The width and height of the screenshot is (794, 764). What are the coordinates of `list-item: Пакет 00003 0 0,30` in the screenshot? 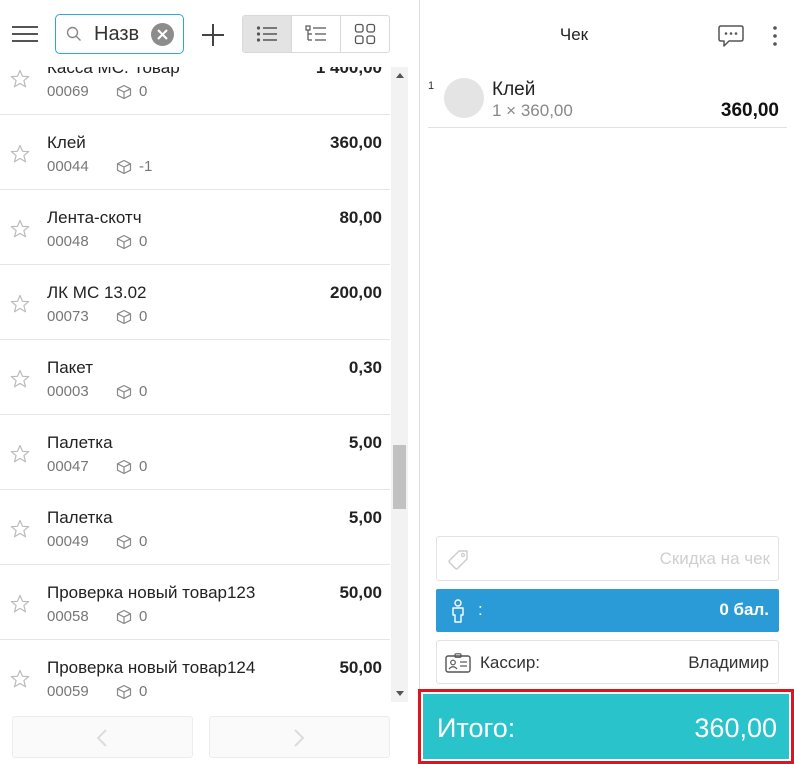 It's located at (195, 377).